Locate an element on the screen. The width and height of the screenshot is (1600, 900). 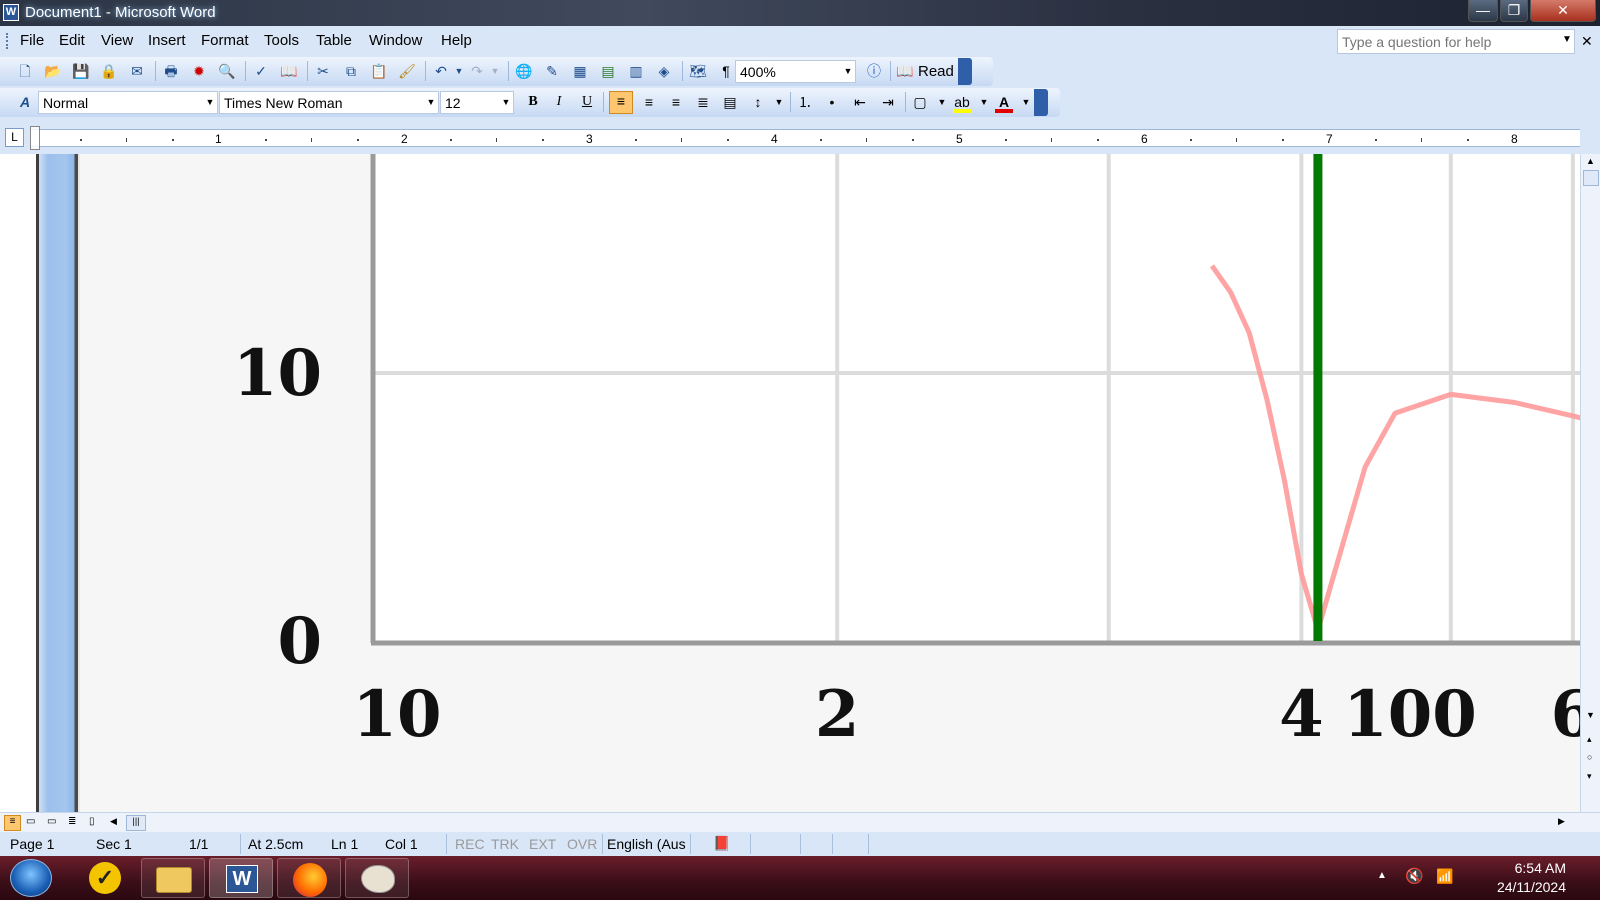
close-document-button: ✕ is located at coordinates (1587, 41).